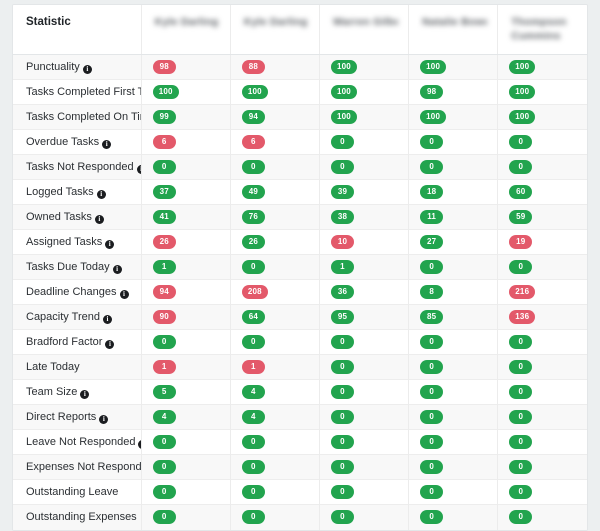 The image size is (600, 531). Describe the element at coordinates (77, 517) in the screenshot. I see `statistic-label-cell: Outstanding Expenses` at that location.